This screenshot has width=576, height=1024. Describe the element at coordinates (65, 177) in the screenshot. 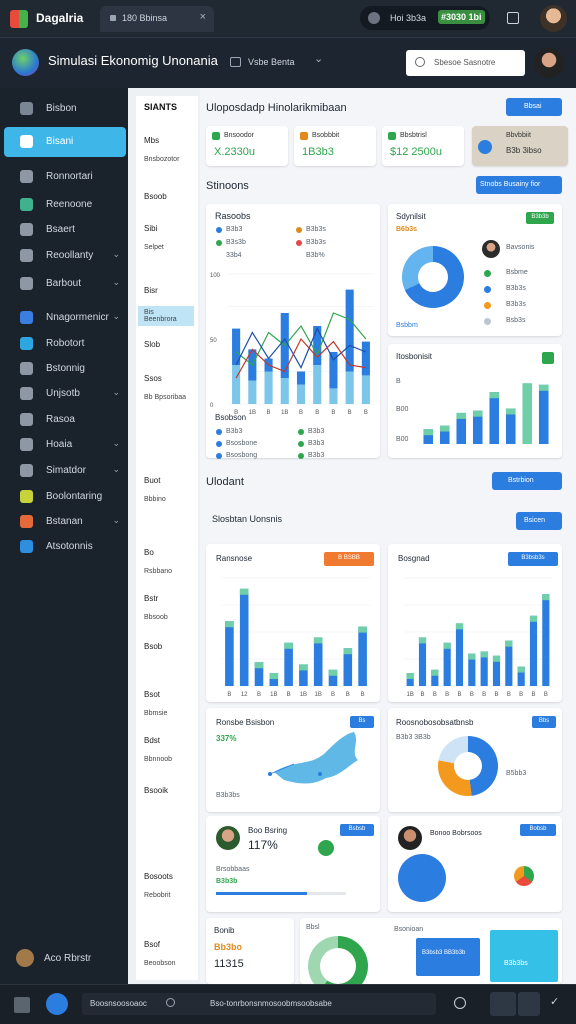

I see `sidebar-item-3: Ronnortari` at that location.